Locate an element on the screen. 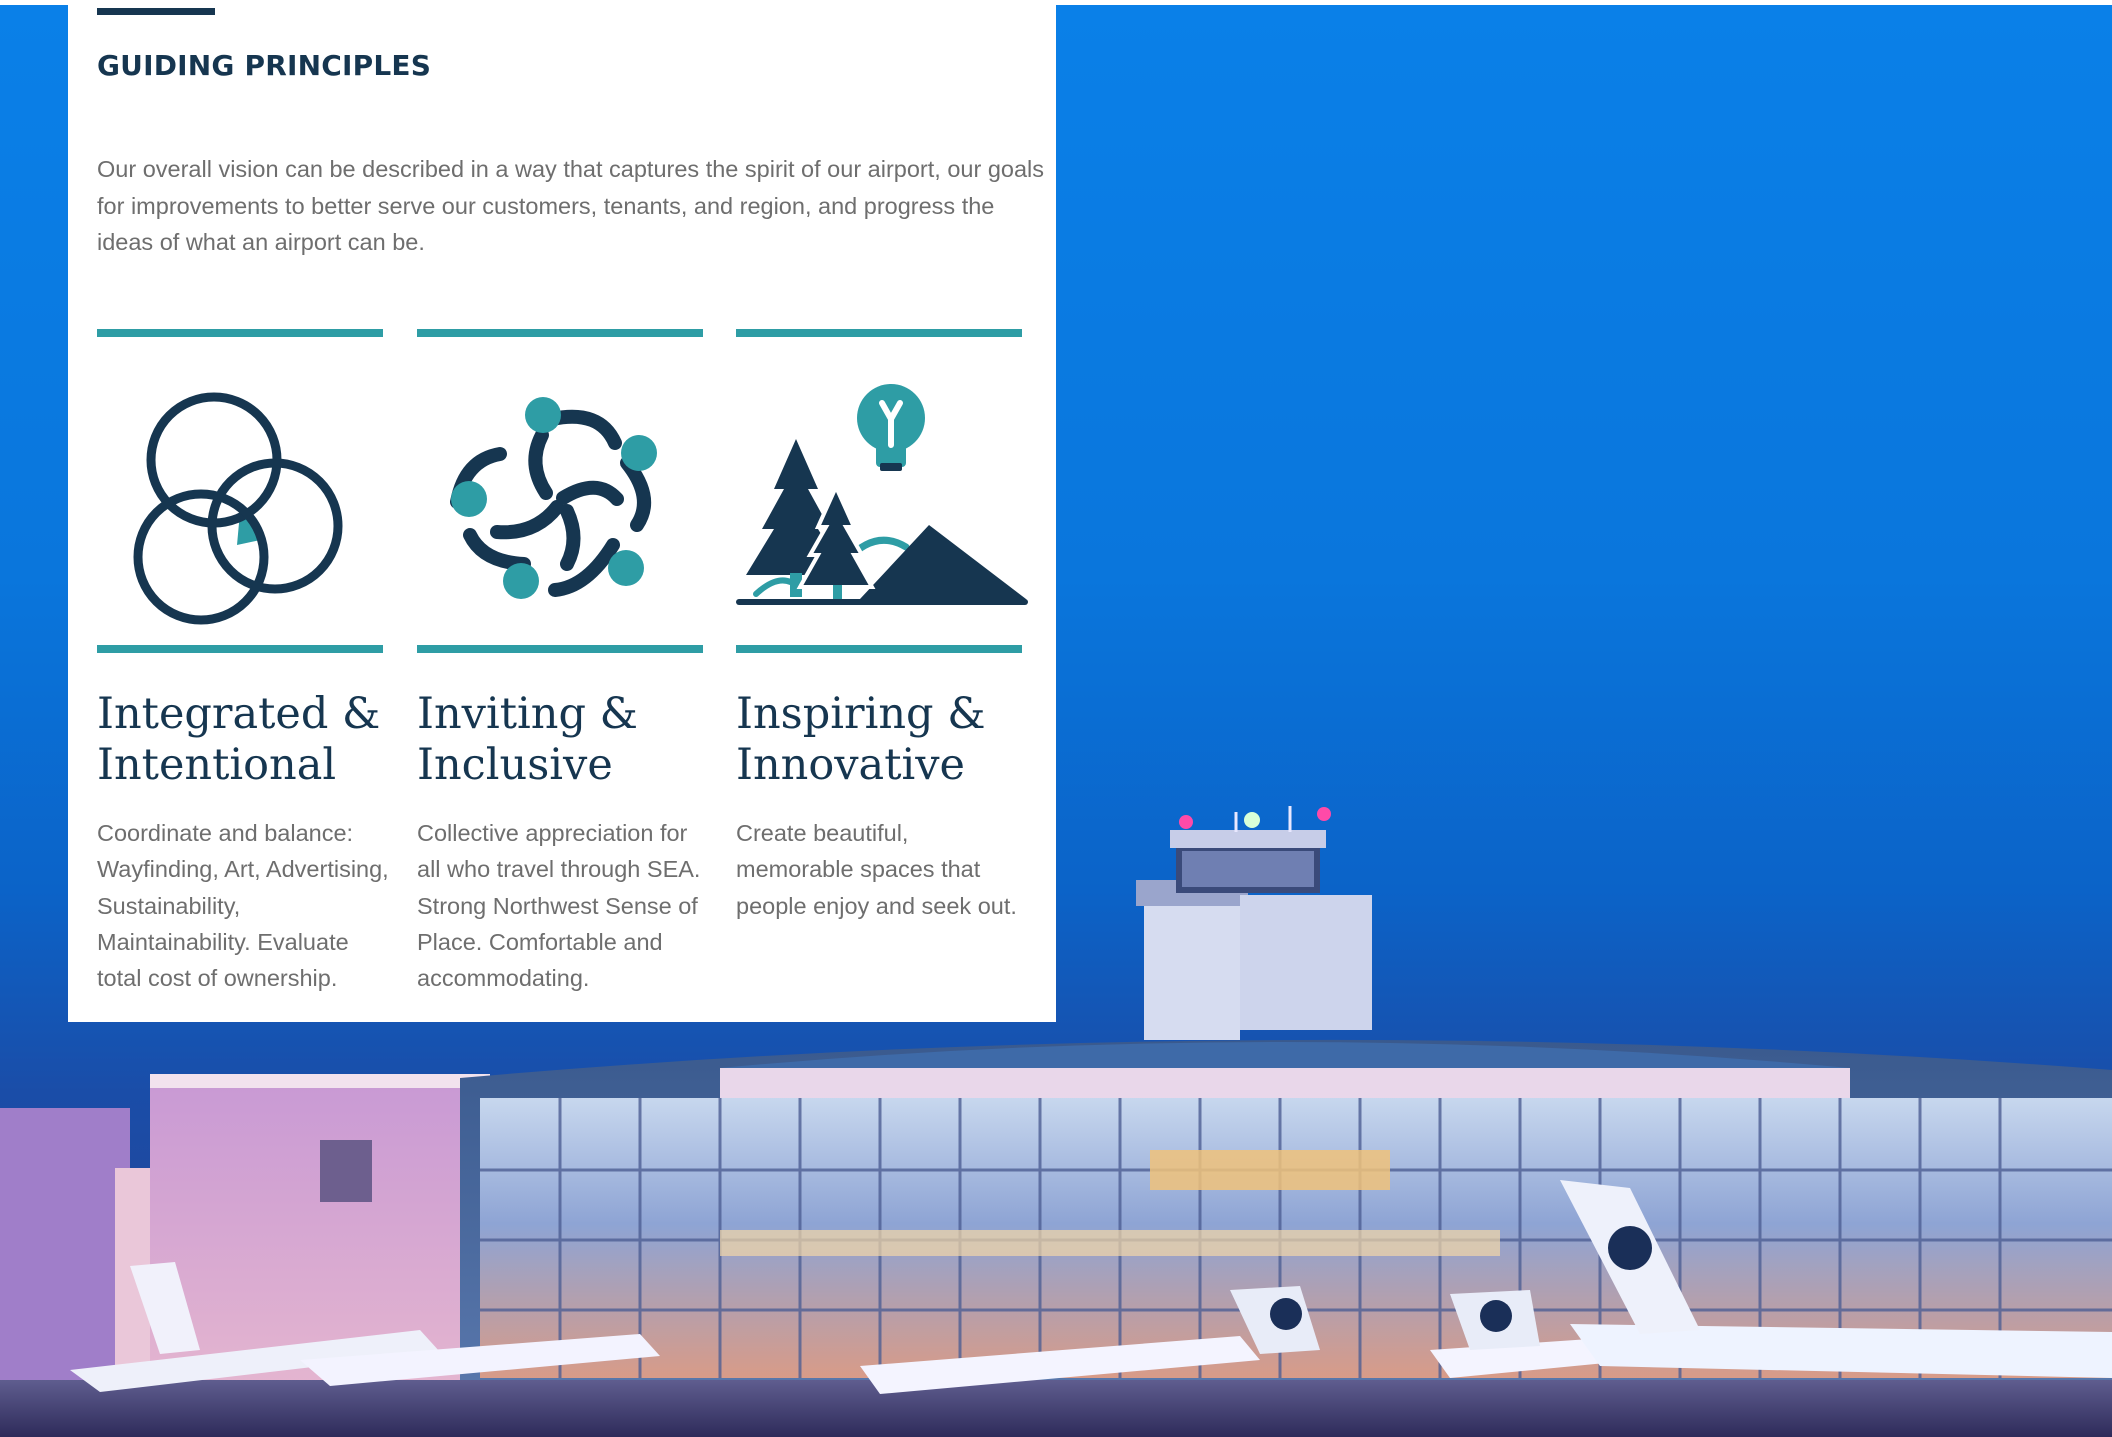 The height and width of the screenshot is (1437, 2112). trees-mountain-lightbulb-icon is located at coordinates (882, 494).